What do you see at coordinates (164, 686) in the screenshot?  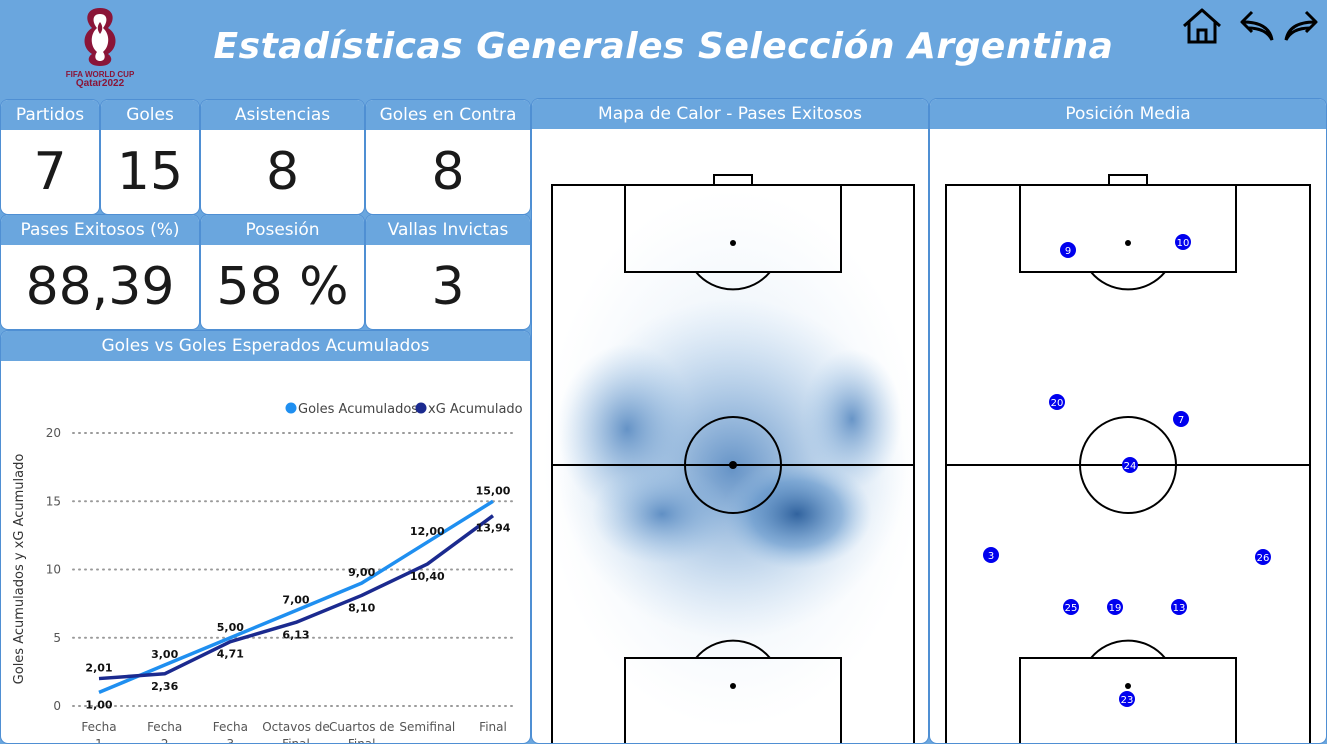 I see `data-label: 2,36` at bounding box center [164, 686].